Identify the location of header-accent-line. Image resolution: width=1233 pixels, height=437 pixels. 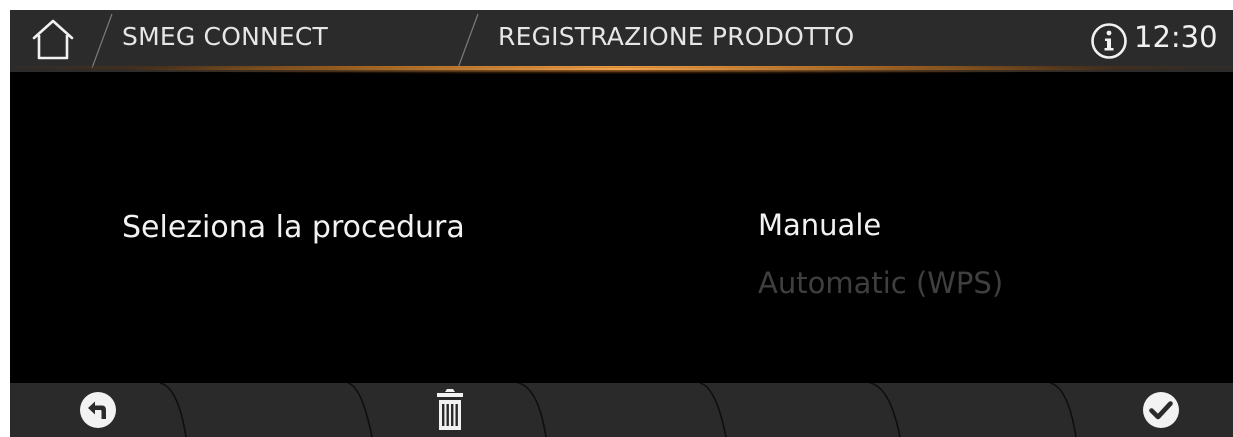
(620, 69).